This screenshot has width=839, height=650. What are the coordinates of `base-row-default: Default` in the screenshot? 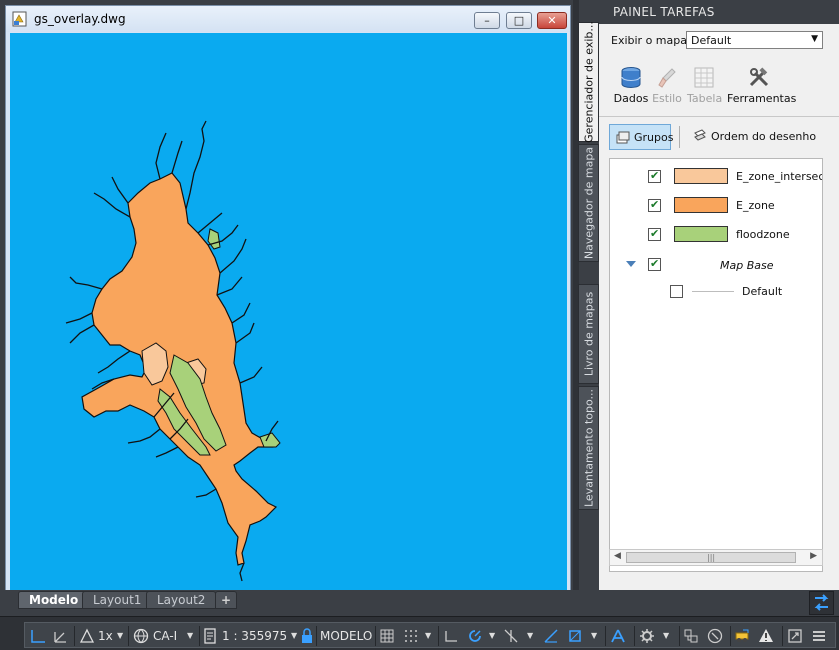 It's located at (716, 291).